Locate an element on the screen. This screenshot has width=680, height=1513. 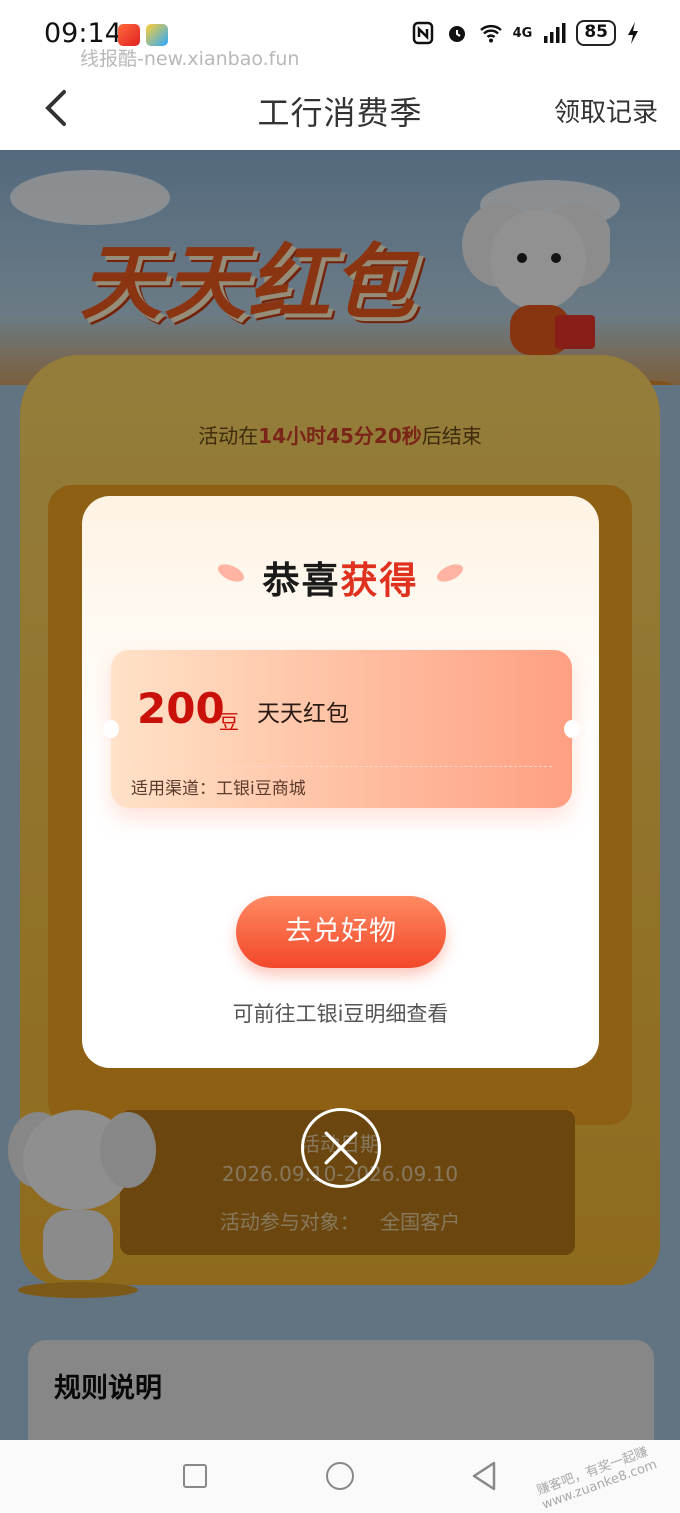
reward-coupon: 200 豆 天天红包 适用渠道：工银i豆商城 is located at coordinates (341, 729).